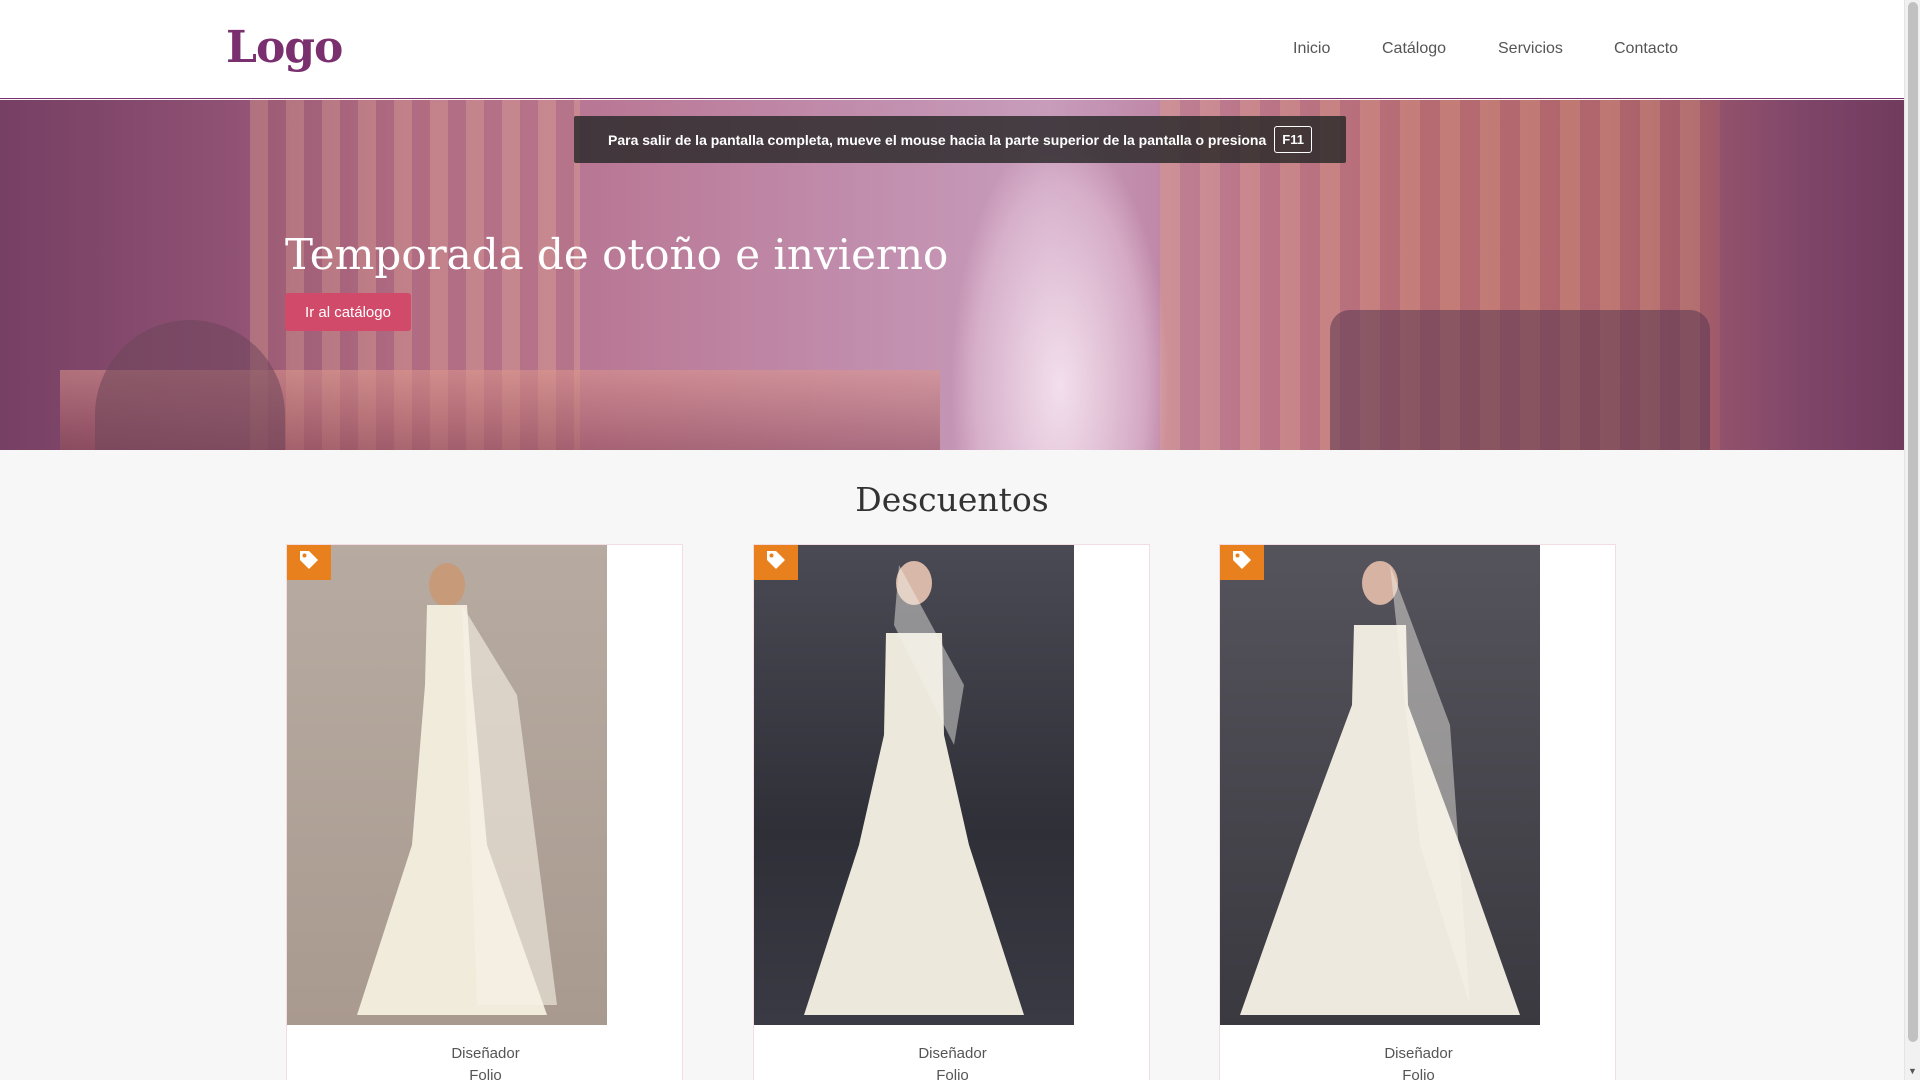 The image size is (1920, 1080). What do you see at coordinates (1293, 139) in the screenshot?
I see `fullscreen-notice-key: F11` at bounding box center [1293, 139].